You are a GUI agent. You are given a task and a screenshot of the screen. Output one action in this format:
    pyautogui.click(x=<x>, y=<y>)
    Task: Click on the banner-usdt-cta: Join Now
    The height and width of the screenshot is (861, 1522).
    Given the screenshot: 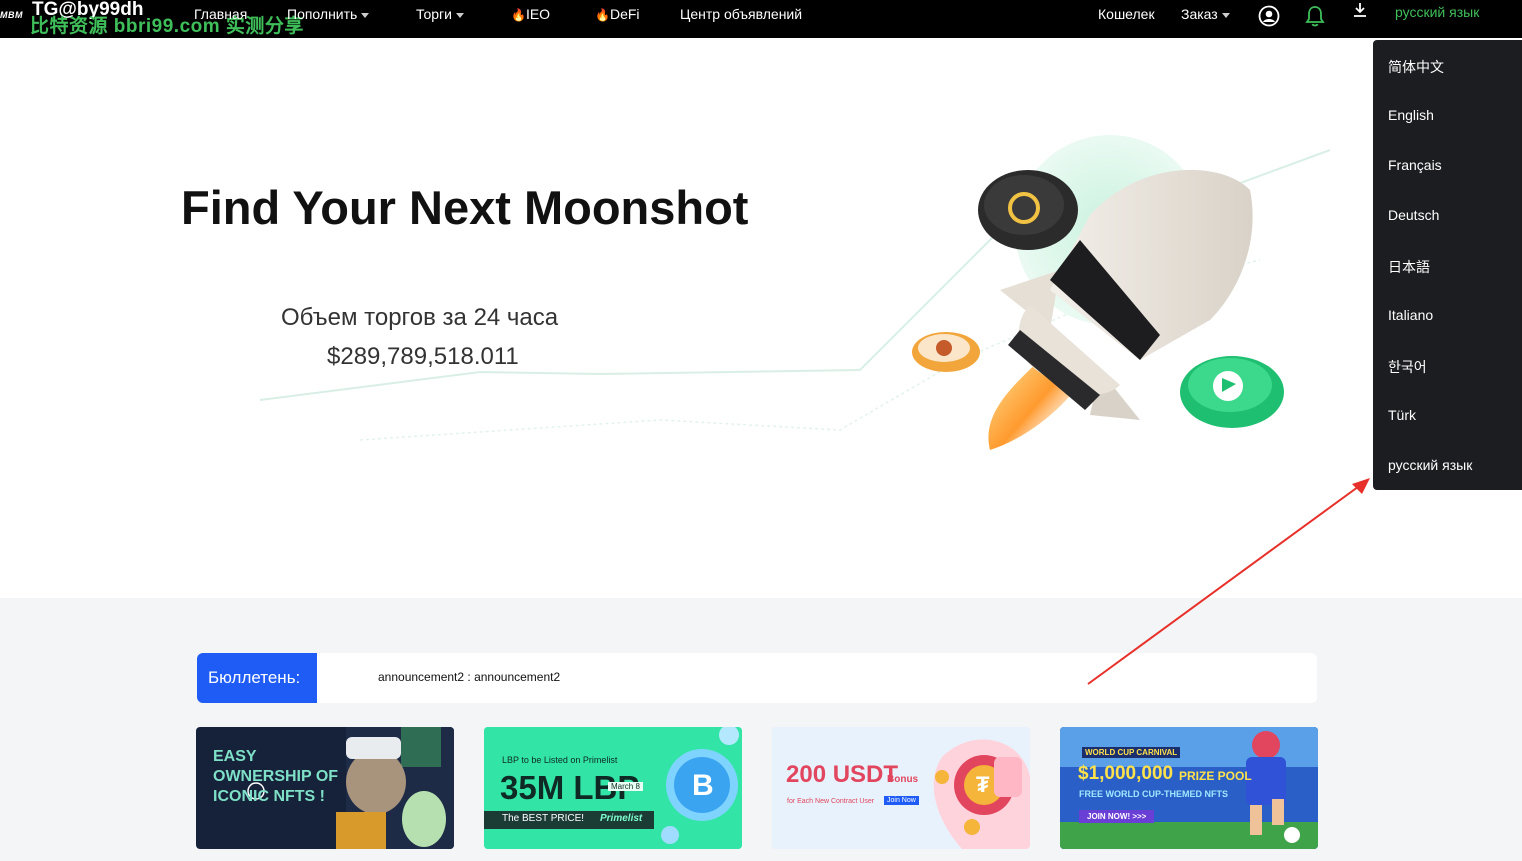 What is the action you would take?
    pyautogui.click(x=901, y=800)
    